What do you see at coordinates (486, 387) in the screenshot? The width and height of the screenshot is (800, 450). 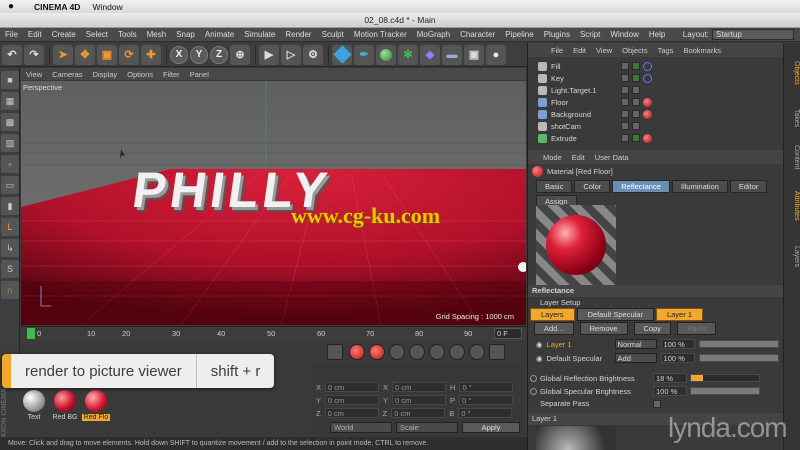 I see `rotation-h-field: 0 °` at bounding box center [486, 387].